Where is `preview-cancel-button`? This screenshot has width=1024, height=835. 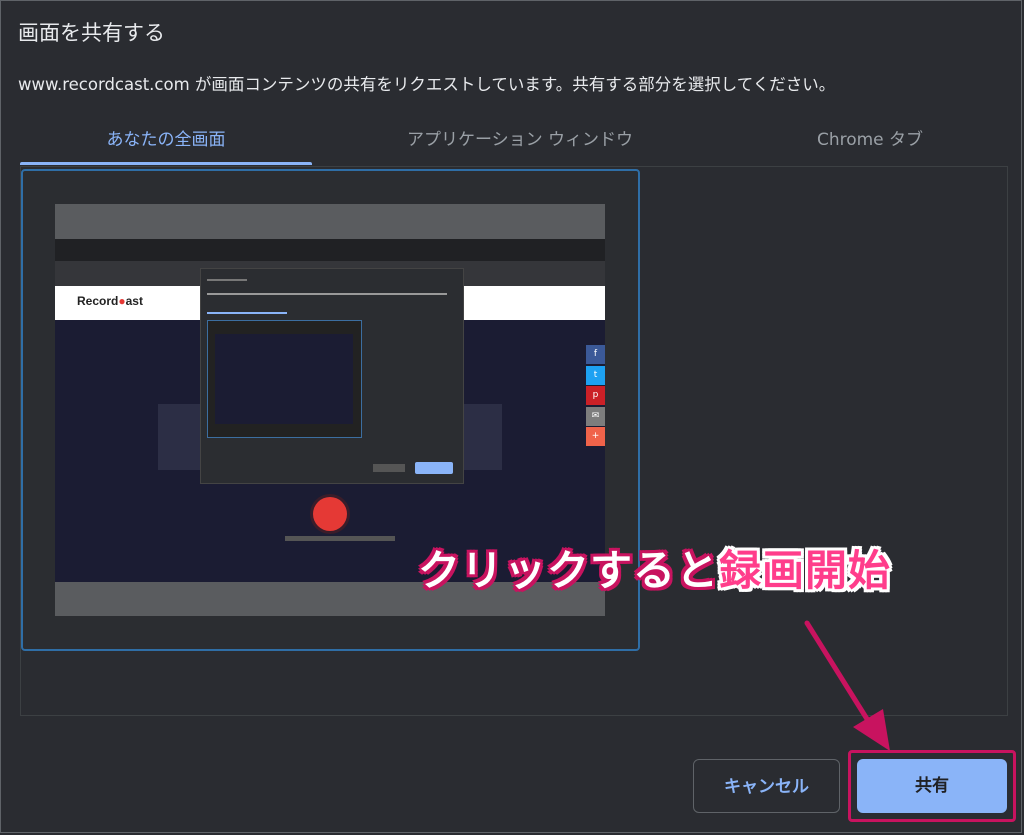
preview-cancel-button is located at coordinates (389, 468).